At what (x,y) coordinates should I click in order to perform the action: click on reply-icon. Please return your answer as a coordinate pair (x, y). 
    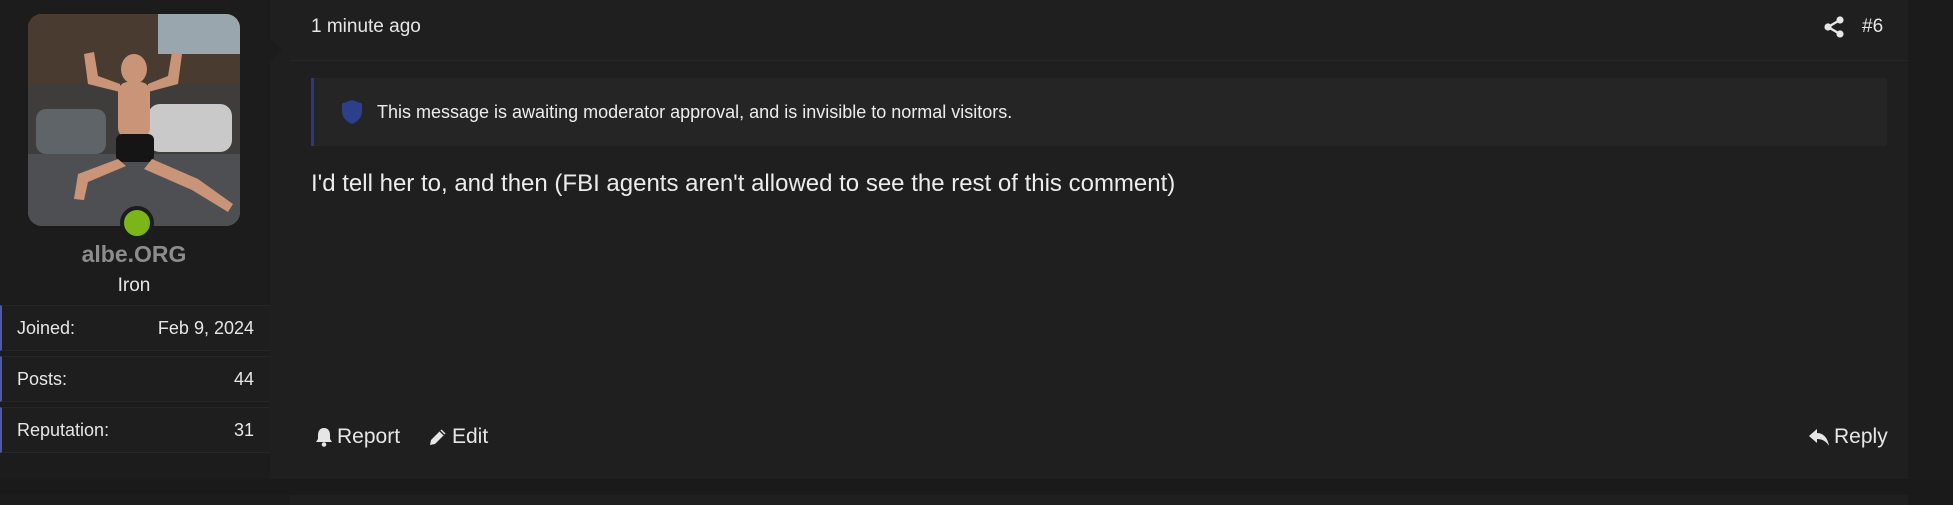
    Looking at the image, I should click on (1819, 437).